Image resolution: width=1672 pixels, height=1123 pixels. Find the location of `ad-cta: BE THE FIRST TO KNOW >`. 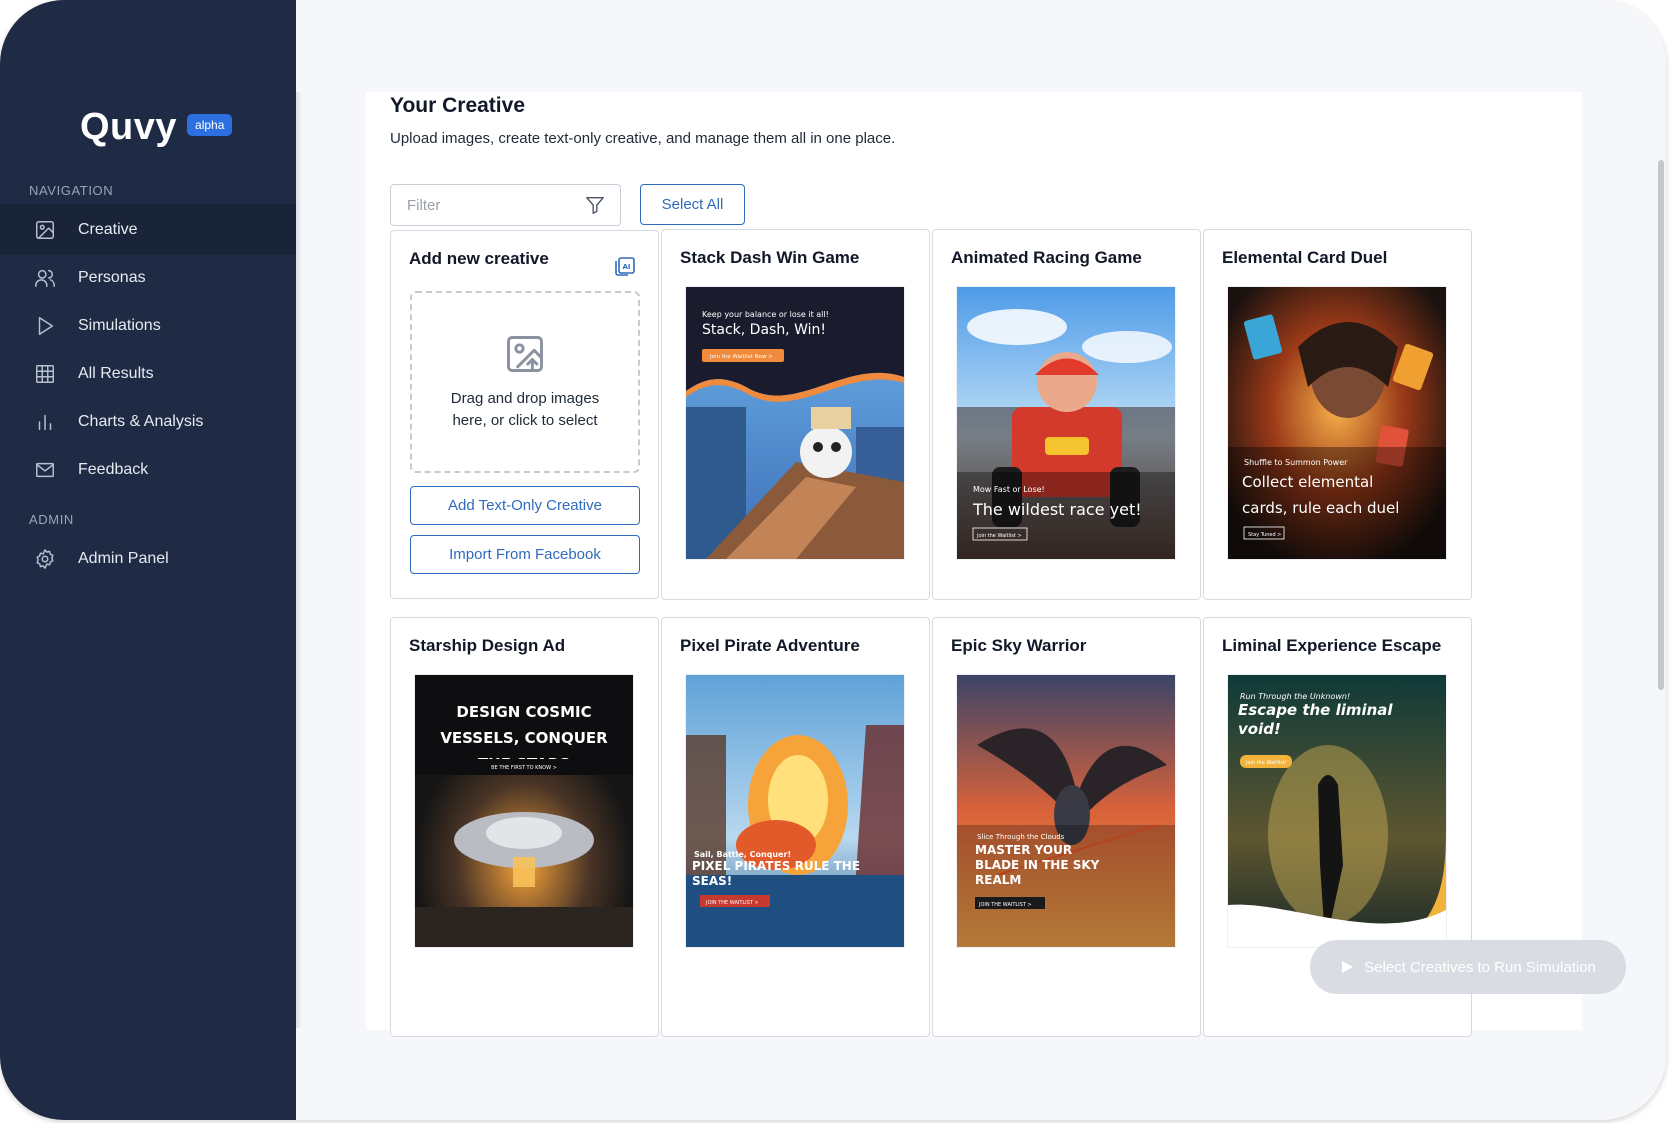

ad-cta: BE THE FIRST TO KNOW > is located at coordinates (524, 768).